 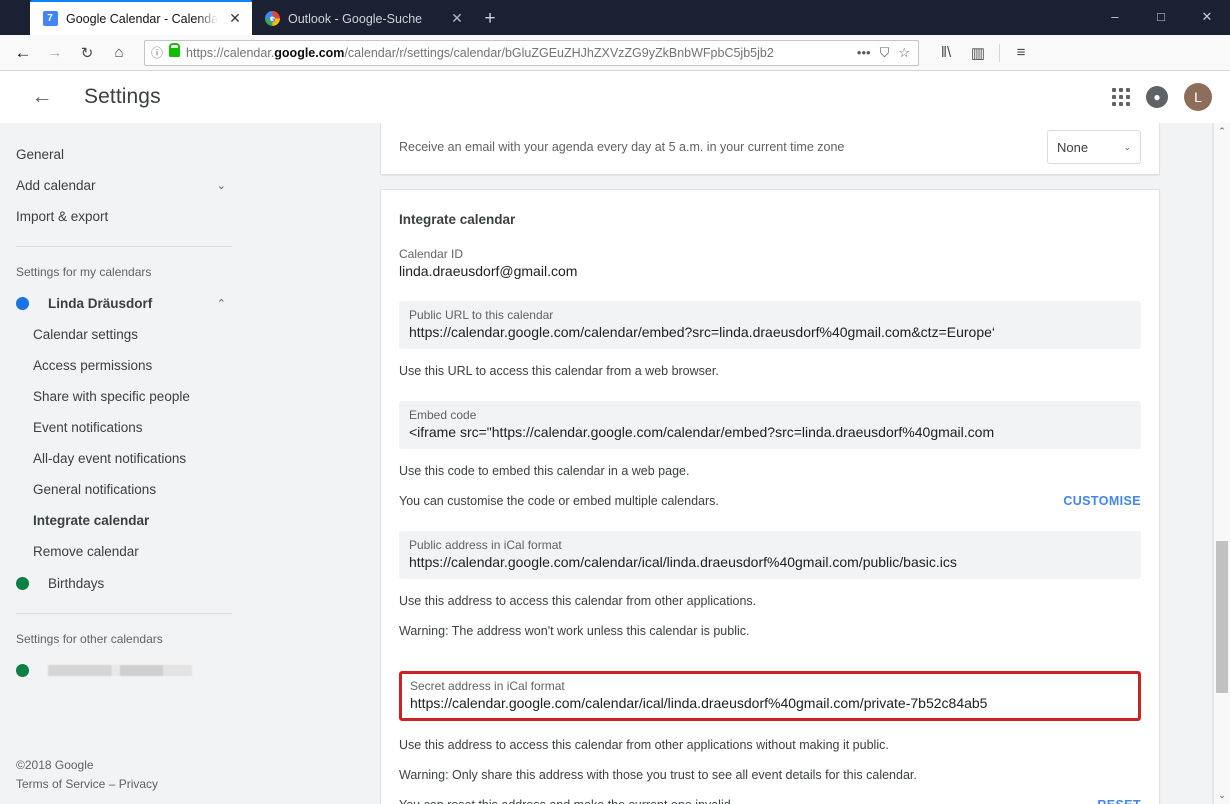 I want to click on app-header: ← Settings ● L, so click(x=615, y=97).